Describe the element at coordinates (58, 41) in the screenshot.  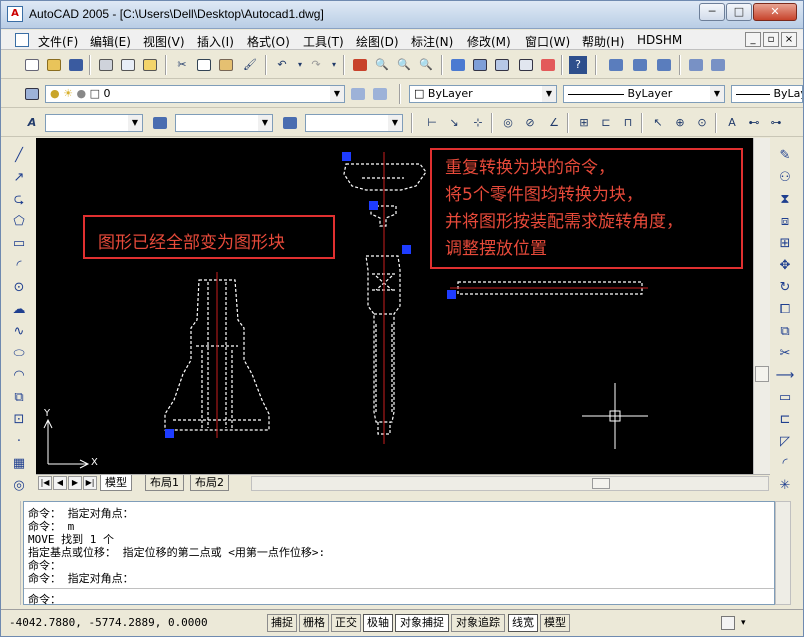
I see `menu-file: 文件(F)` at that location.